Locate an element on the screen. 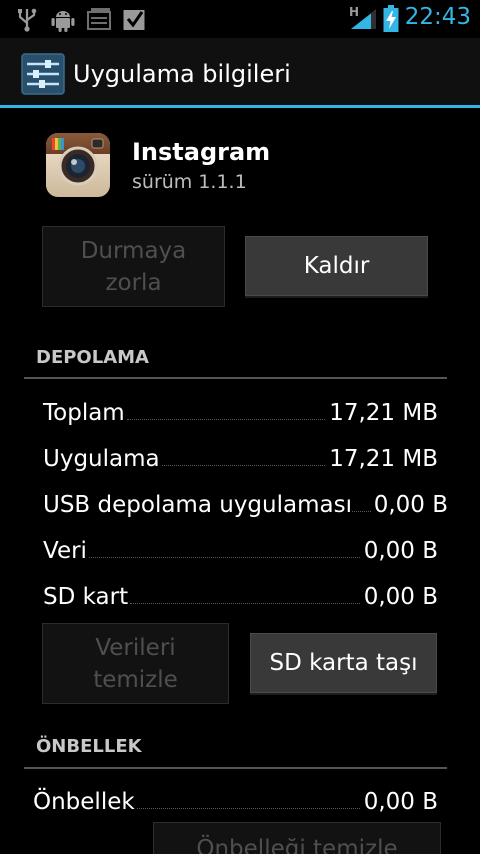  storage-row-label: Uygulama is located at coordinates (101, 459).